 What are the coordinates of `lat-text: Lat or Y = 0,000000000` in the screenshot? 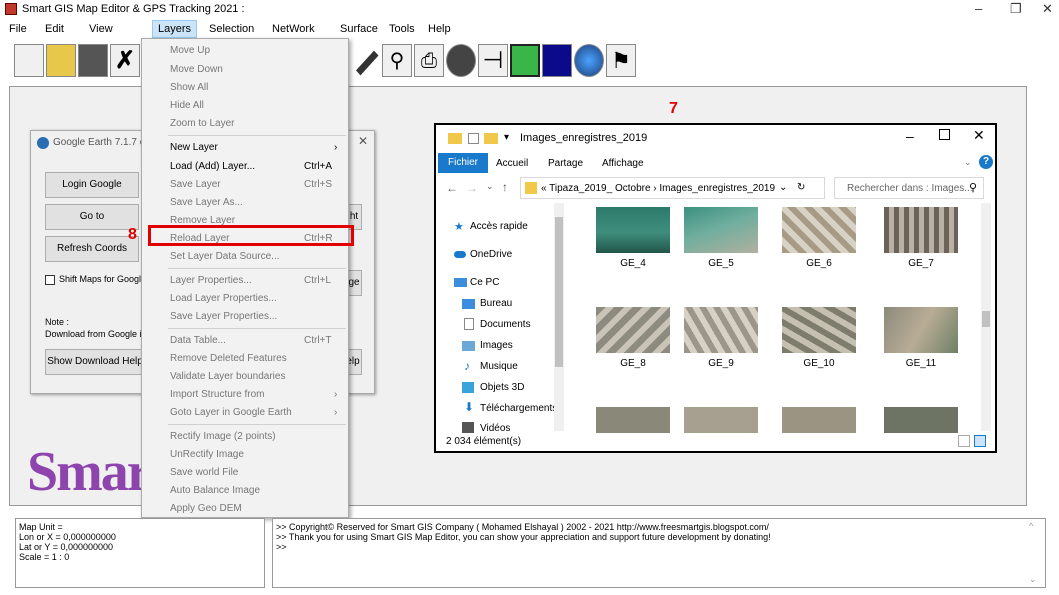 It's located at (66, 547).